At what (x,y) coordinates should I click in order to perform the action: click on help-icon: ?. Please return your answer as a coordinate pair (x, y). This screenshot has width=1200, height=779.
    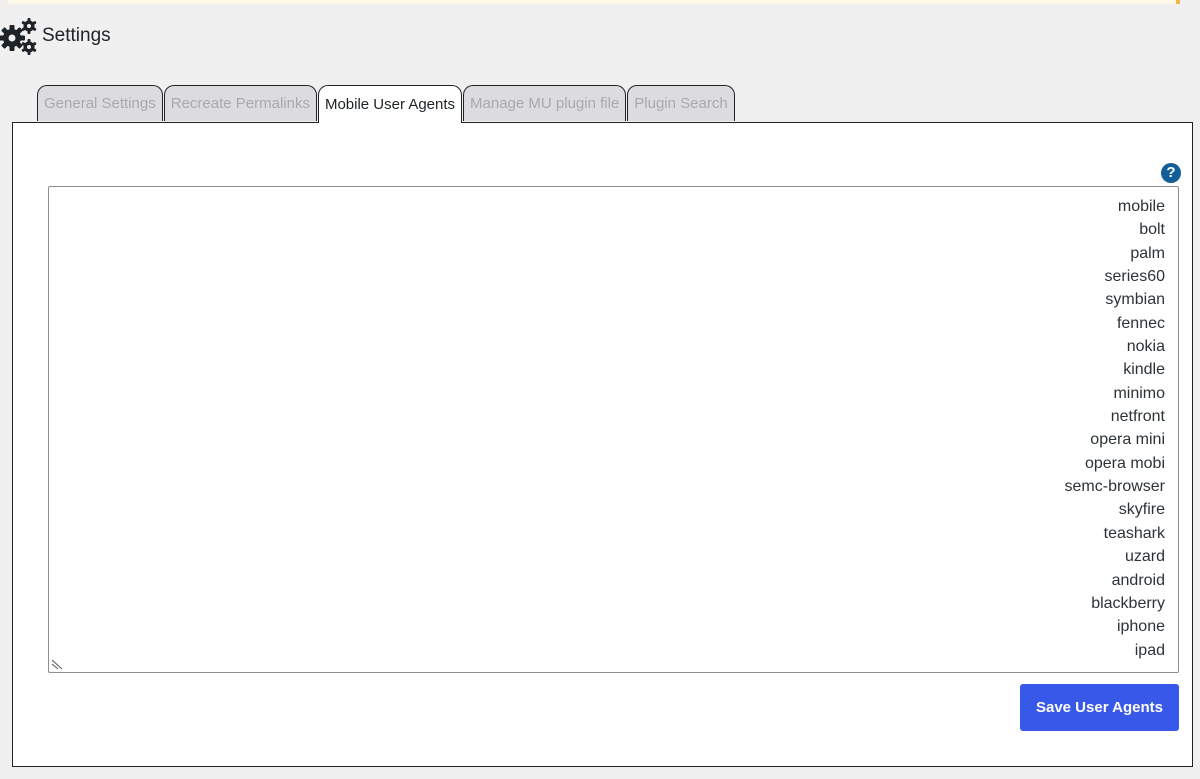
    Looking at the image, I should click on (1171, 173).